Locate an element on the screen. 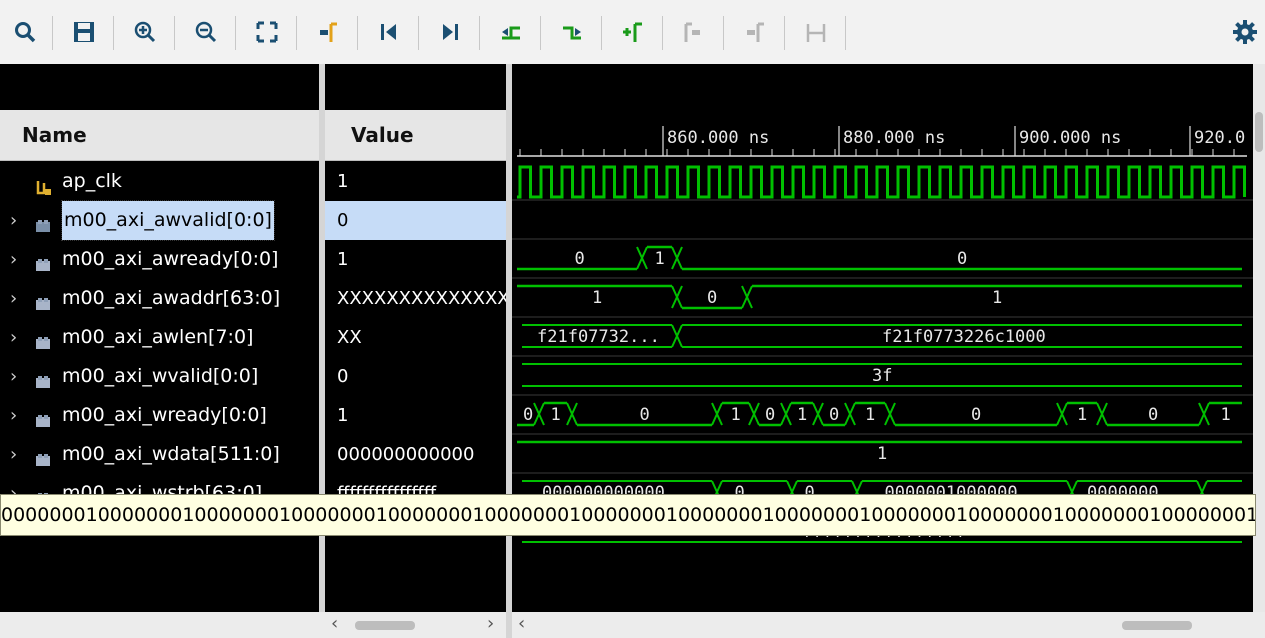  swap-cursors-icon is located at coordinates (816, 32).